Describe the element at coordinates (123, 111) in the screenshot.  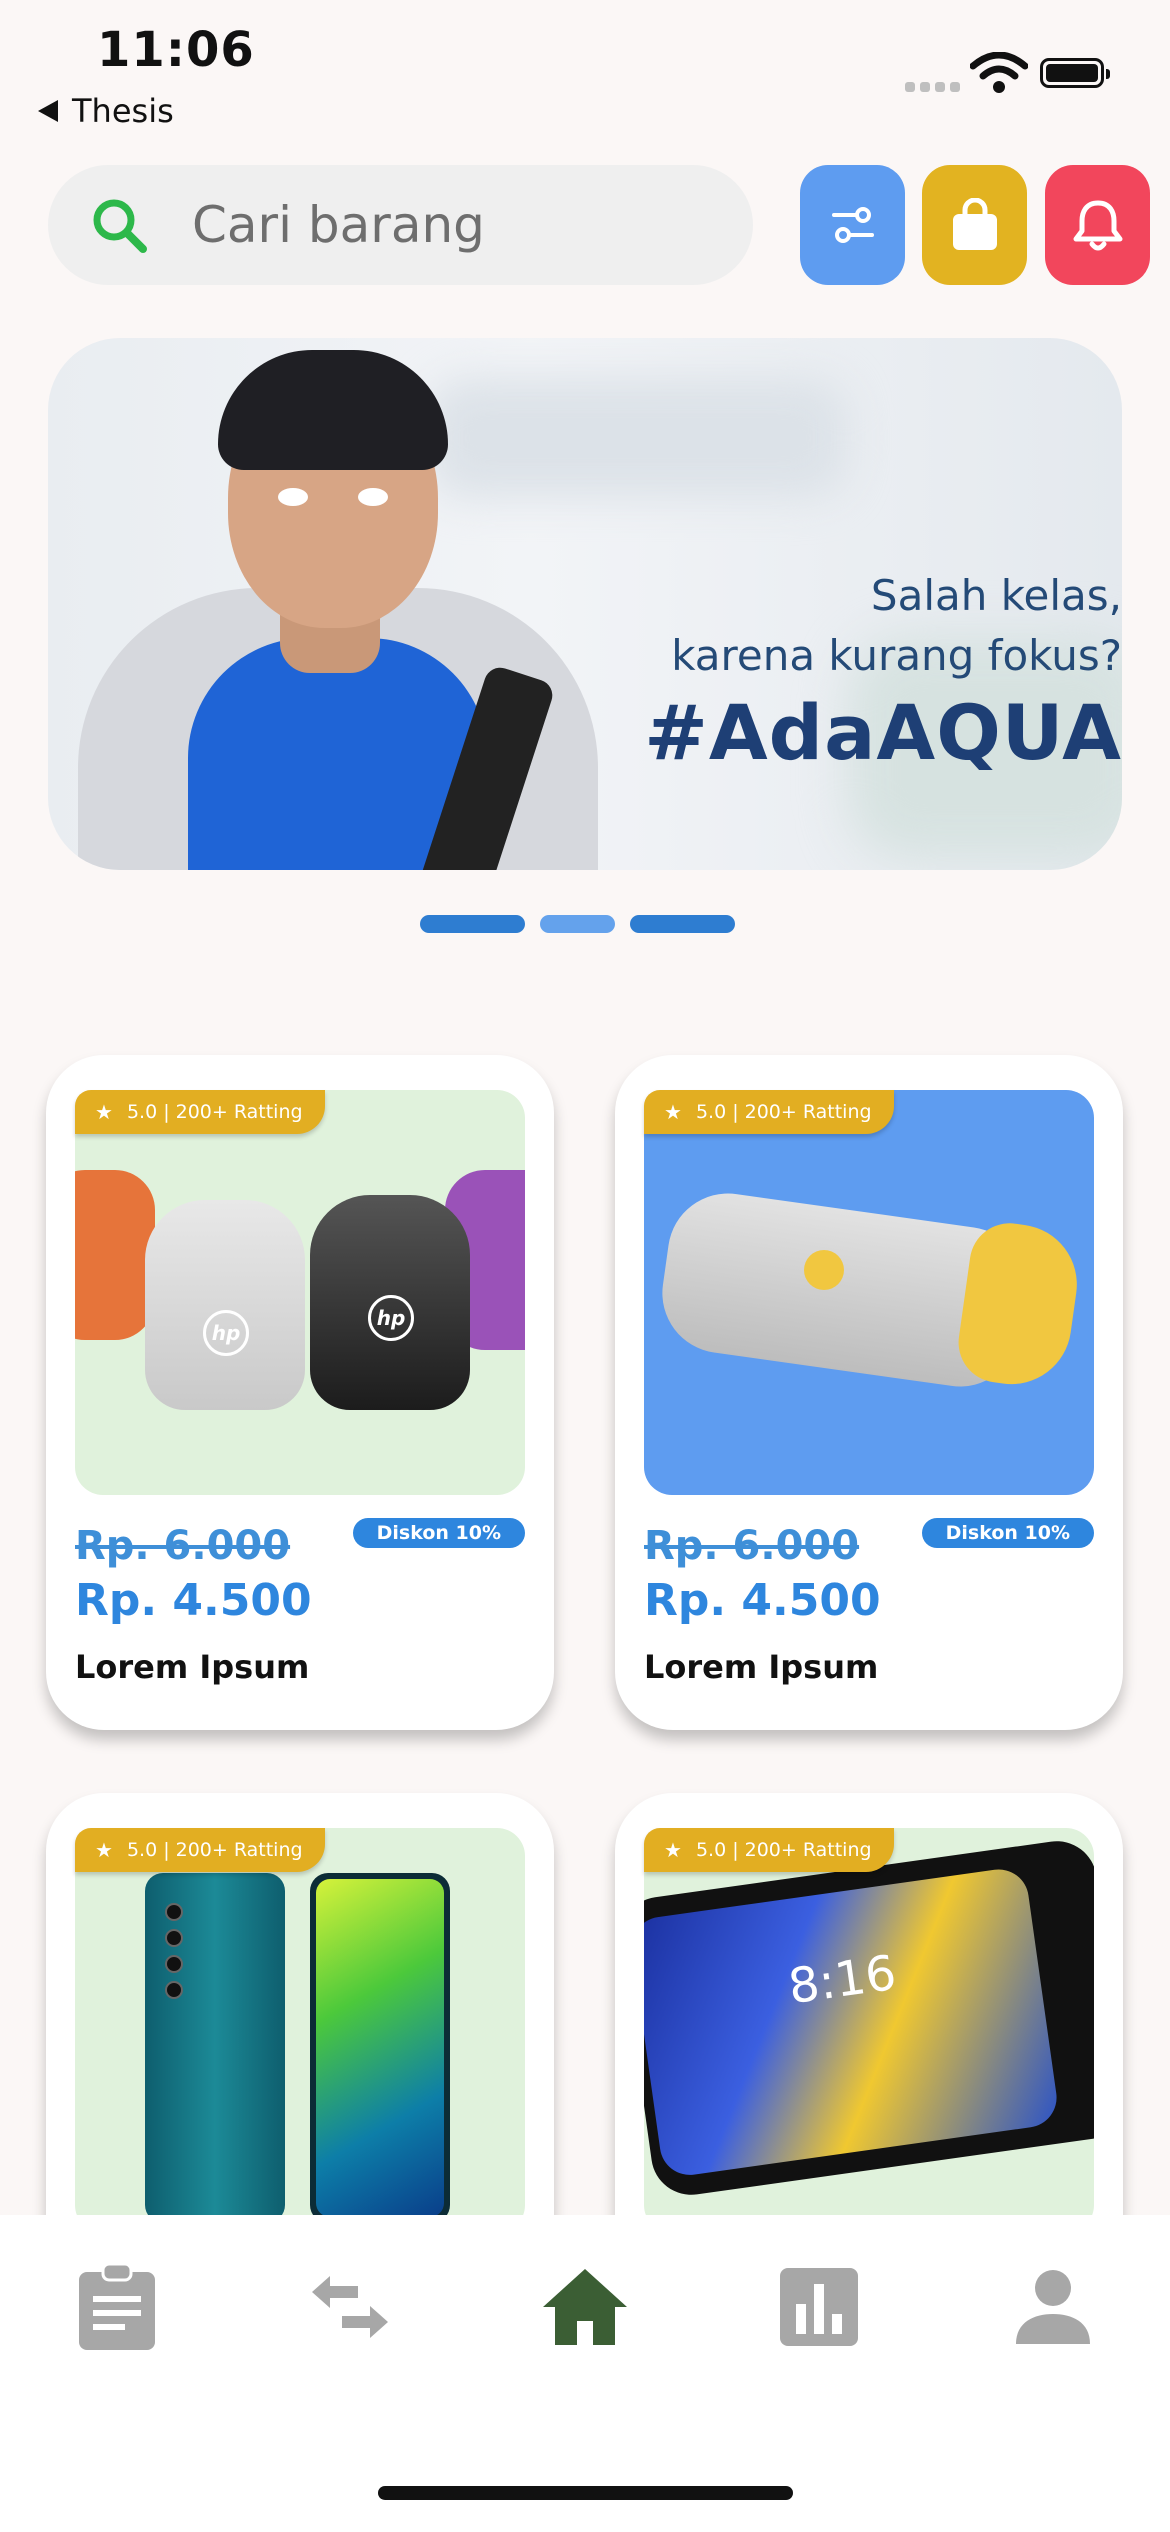
I see `back-app-label: Thesis` at that location.